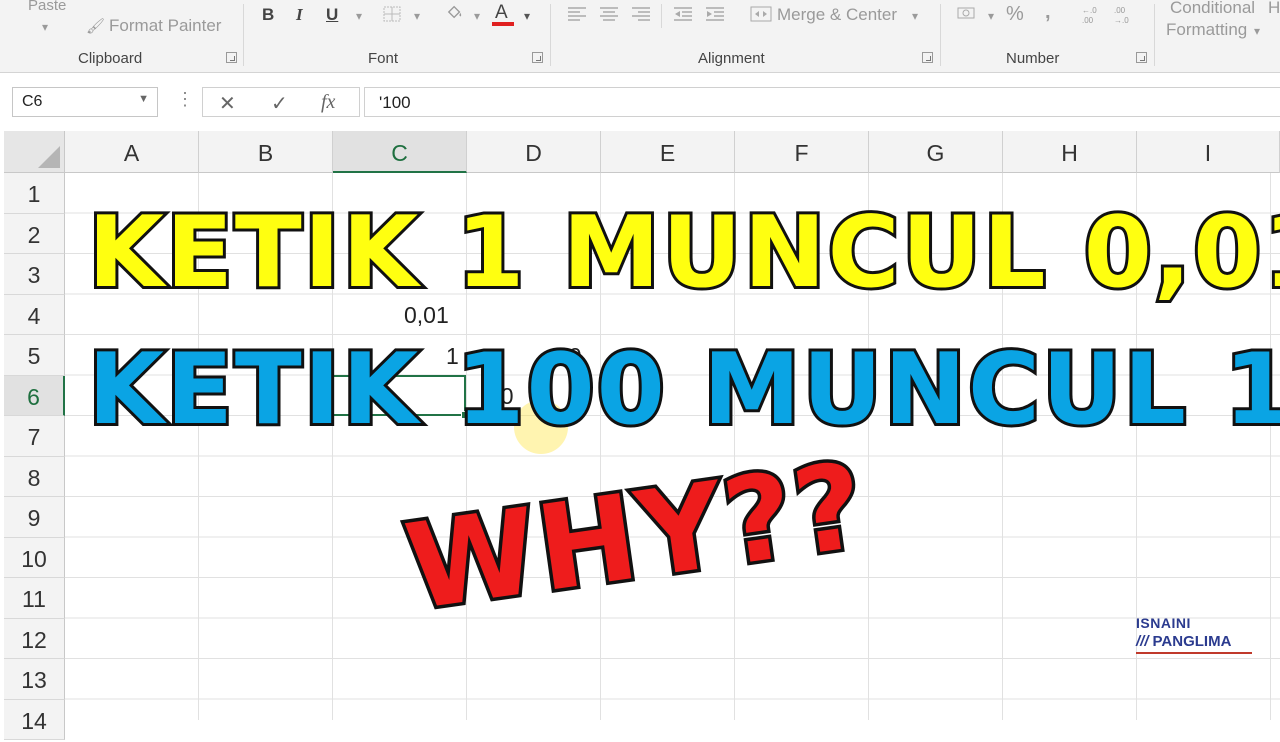  What do you see at coordinates (299, 15) in the screenshot?
I see `italic-button: I` at bounding box center [299, 15].